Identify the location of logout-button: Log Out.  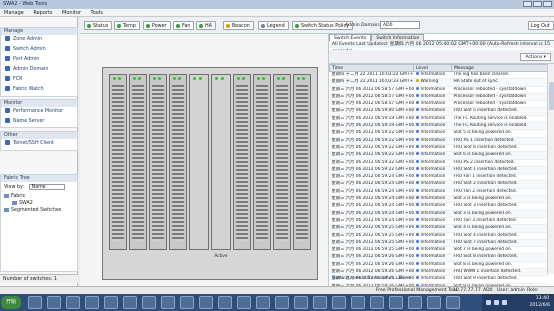
(541, 25).